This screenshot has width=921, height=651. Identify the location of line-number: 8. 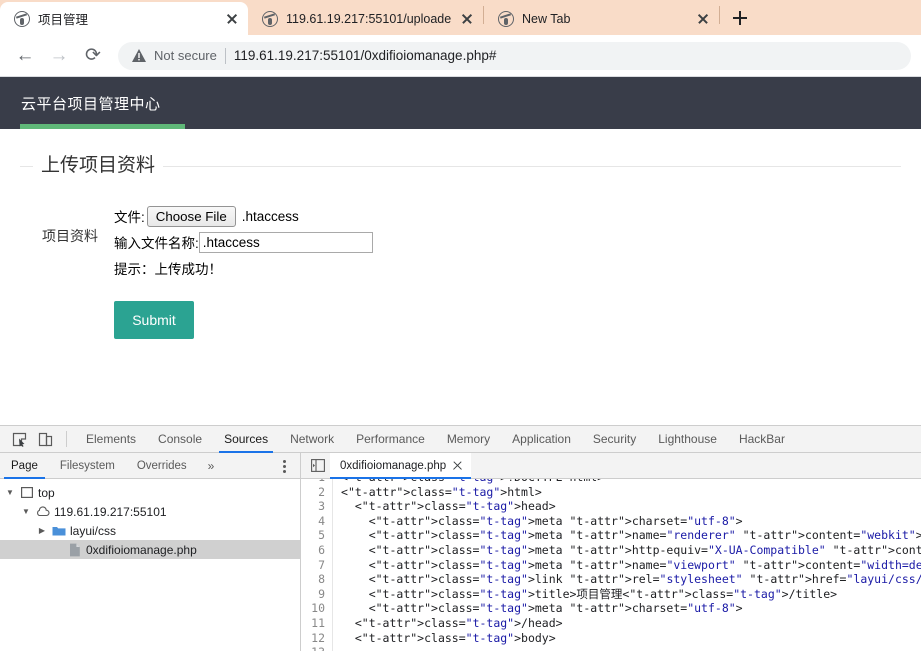
(317, 579).